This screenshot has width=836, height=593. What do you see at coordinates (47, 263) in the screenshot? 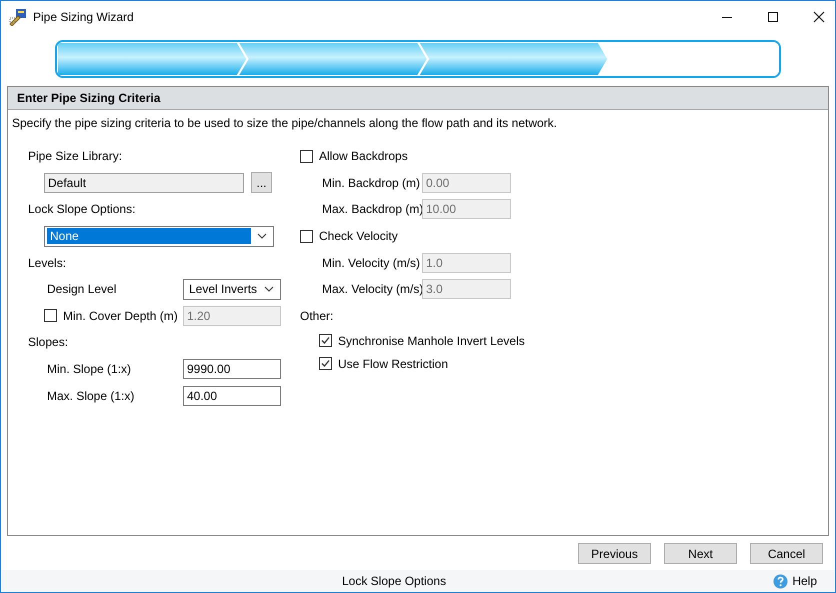
I see `group-label: Levels:` at bounding box center [47, 263].